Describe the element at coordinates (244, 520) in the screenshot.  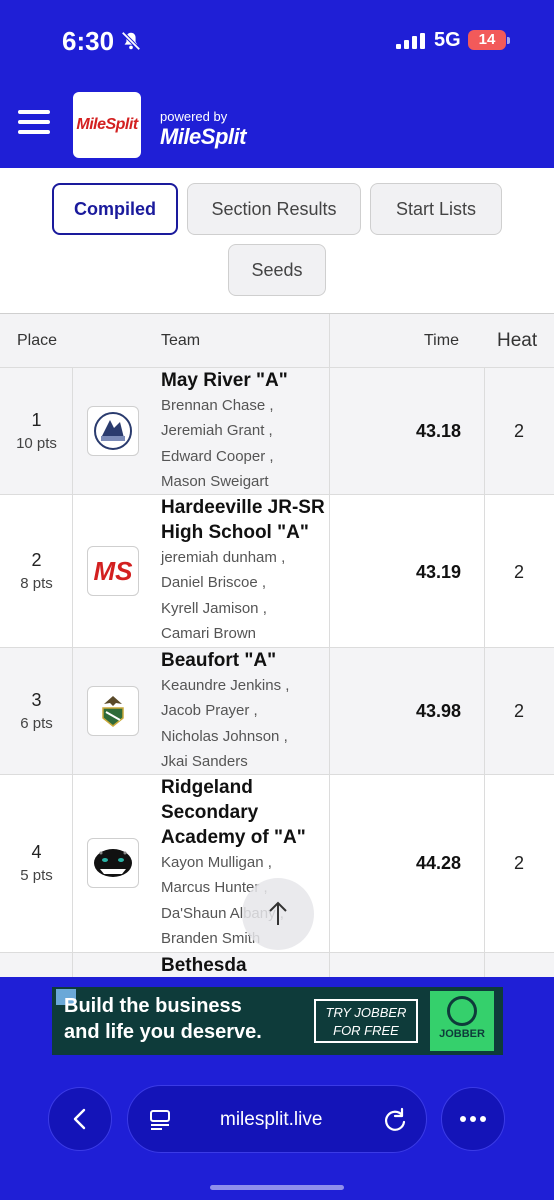
I see `team-name: Hardeeville JR-SR High School "A"` at that location.